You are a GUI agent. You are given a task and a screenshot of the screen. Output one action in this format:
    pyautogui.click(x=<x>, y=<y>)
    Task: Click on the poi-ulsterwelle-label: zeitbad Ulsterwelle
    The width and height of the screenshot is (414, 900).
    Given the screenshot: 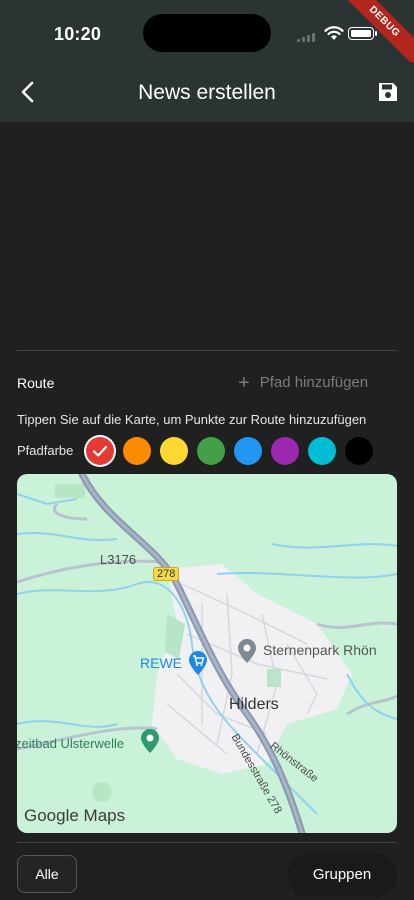 What is the action you would take?
    pyautogui.click(x=71, y=743)
    